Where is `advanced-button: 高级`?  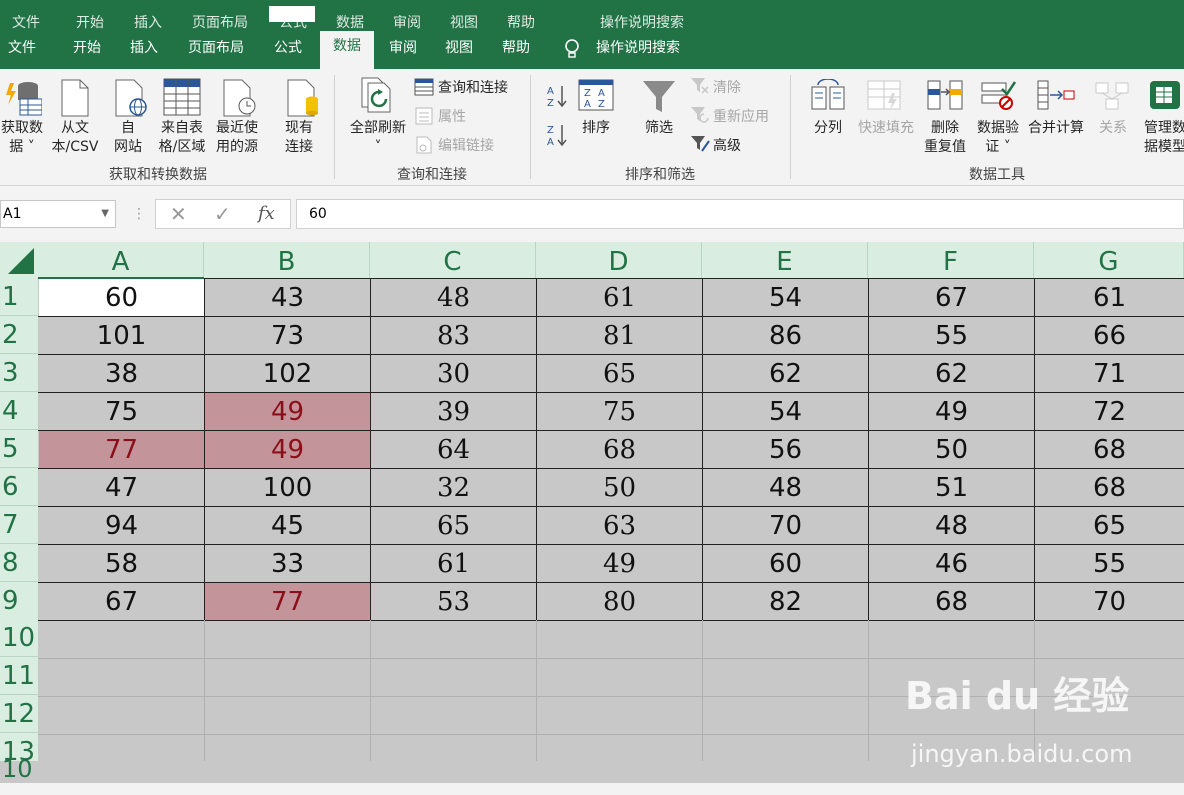 advanced-button: 高级 is located at coordinates (727, 145).